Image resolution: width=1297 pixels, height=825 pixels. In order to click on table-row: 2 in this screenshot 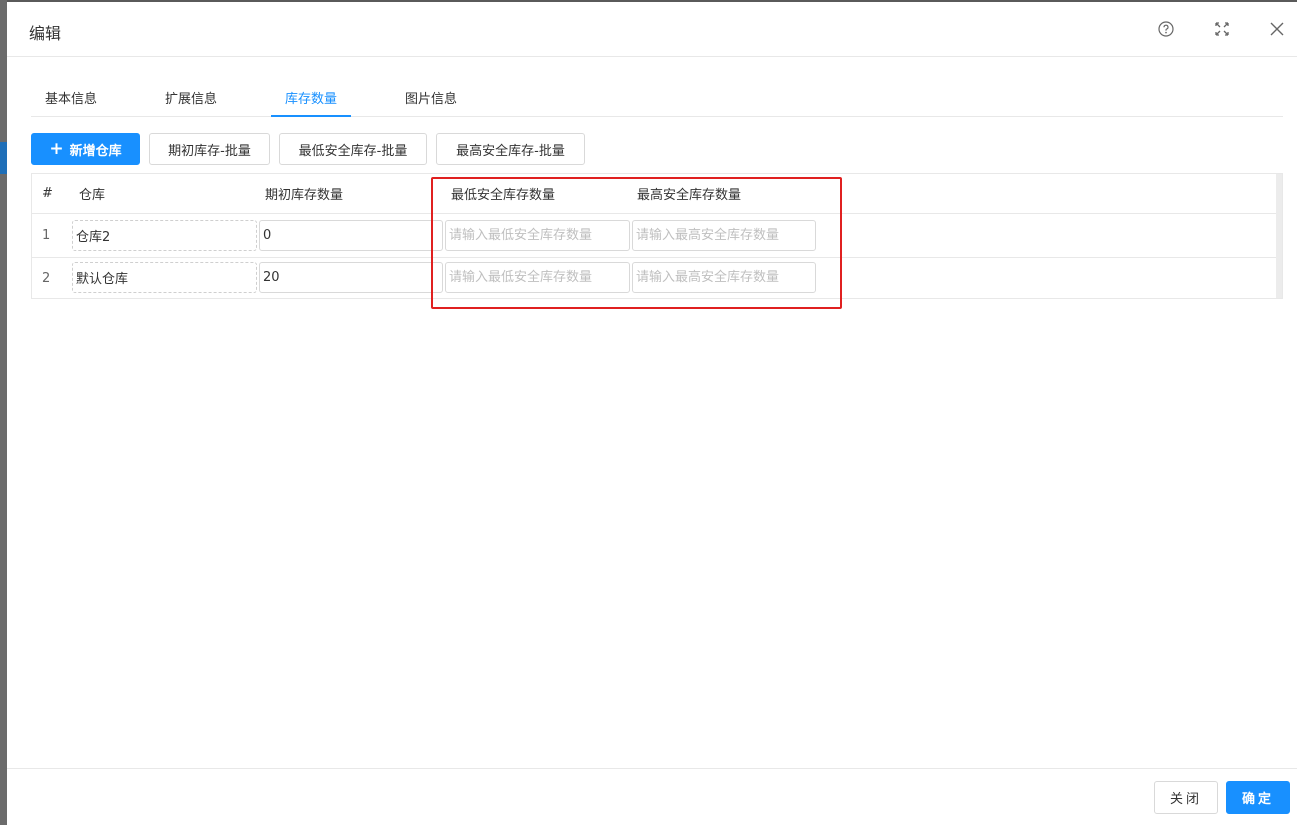, I will do `click(654, 278)`.